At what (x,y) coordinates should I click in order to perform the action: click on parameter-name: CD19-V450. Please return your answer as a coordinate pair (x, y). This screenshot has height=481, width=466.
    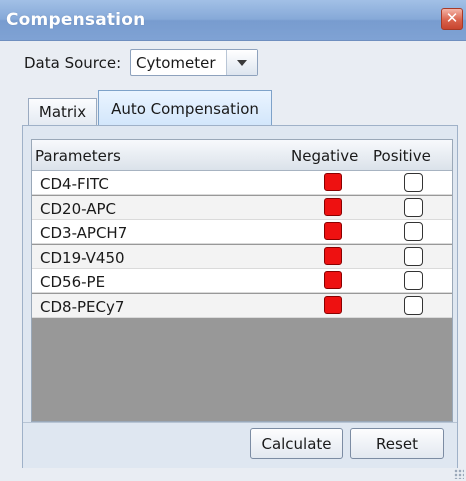
    Looking at the image, I should click on (82, 257).